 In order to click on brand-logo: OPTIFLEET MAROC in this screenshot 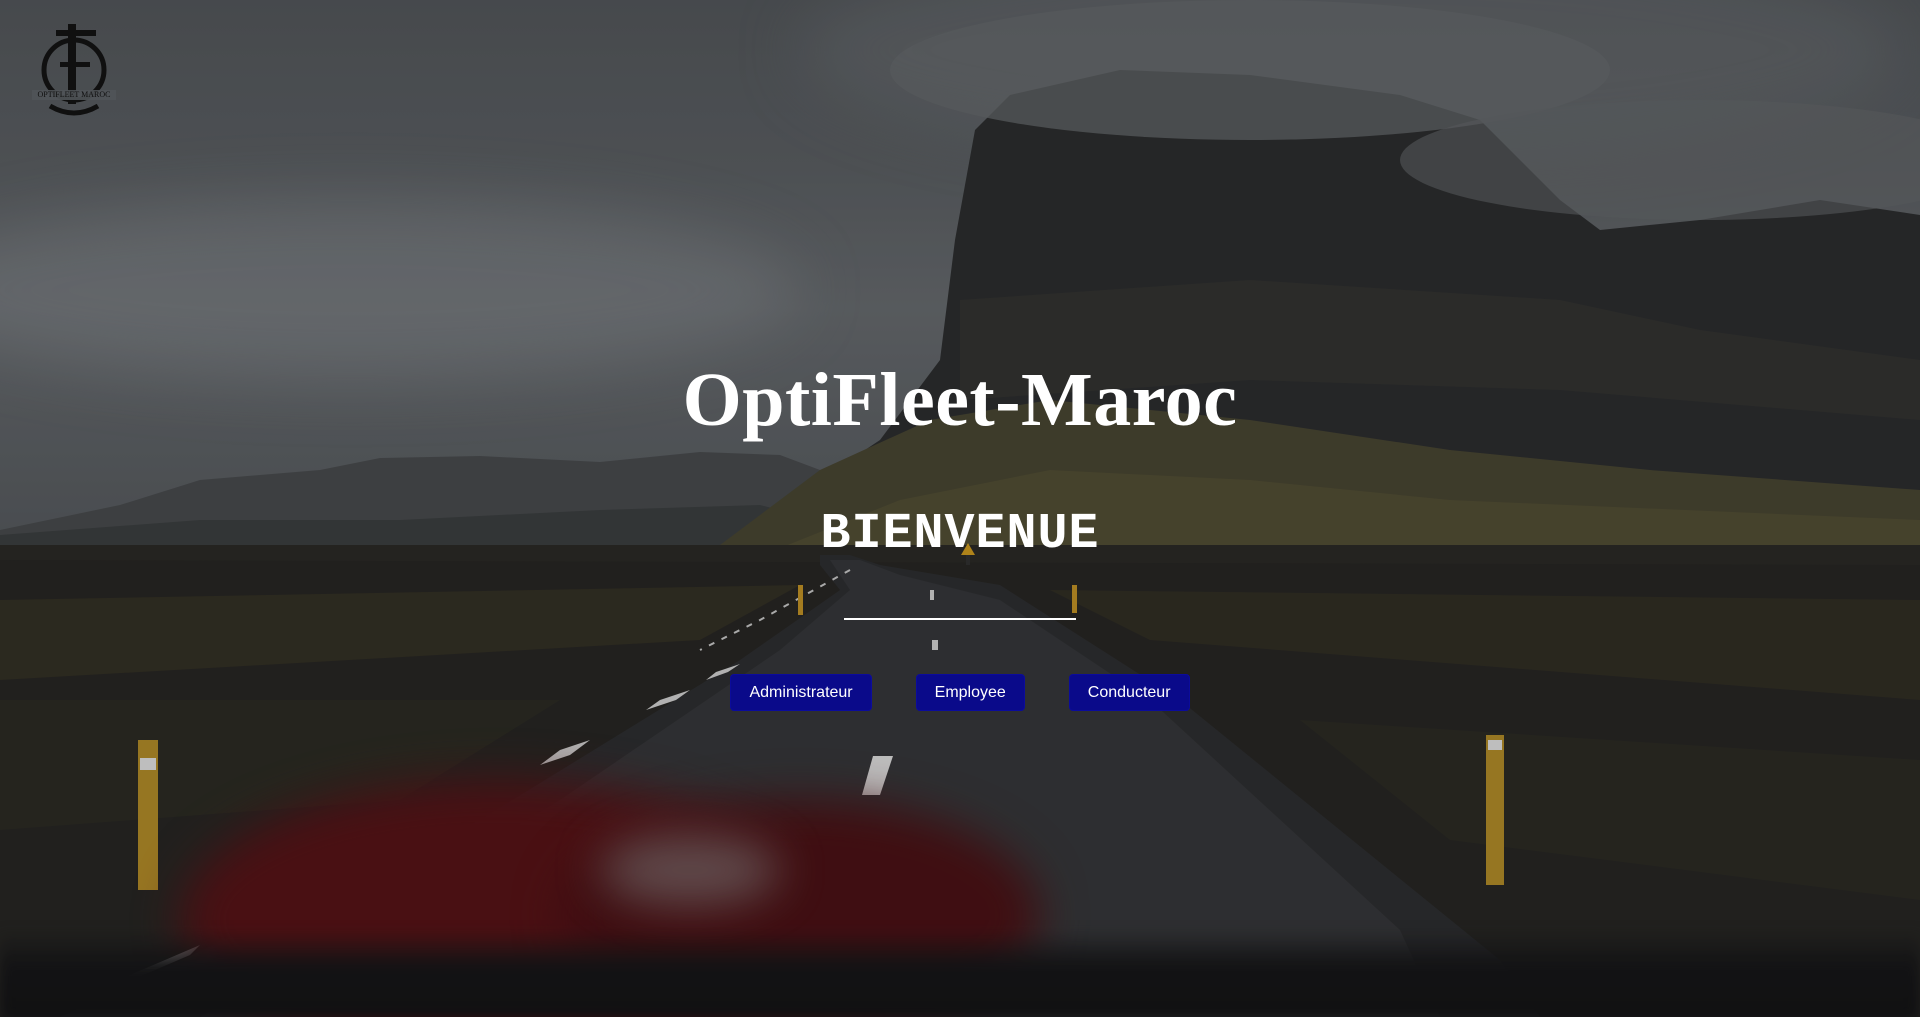, I will do `click(74, 68)`.